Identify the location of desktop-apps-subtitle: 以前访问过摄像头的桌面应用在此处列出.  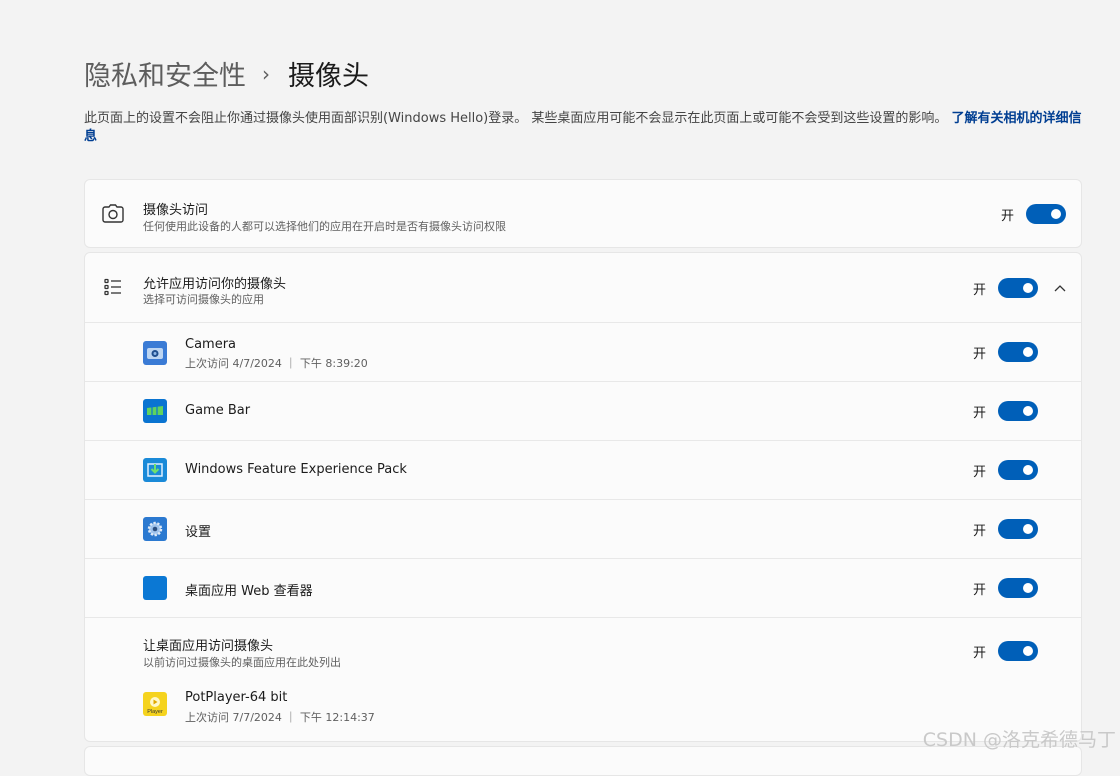
(242, 662).